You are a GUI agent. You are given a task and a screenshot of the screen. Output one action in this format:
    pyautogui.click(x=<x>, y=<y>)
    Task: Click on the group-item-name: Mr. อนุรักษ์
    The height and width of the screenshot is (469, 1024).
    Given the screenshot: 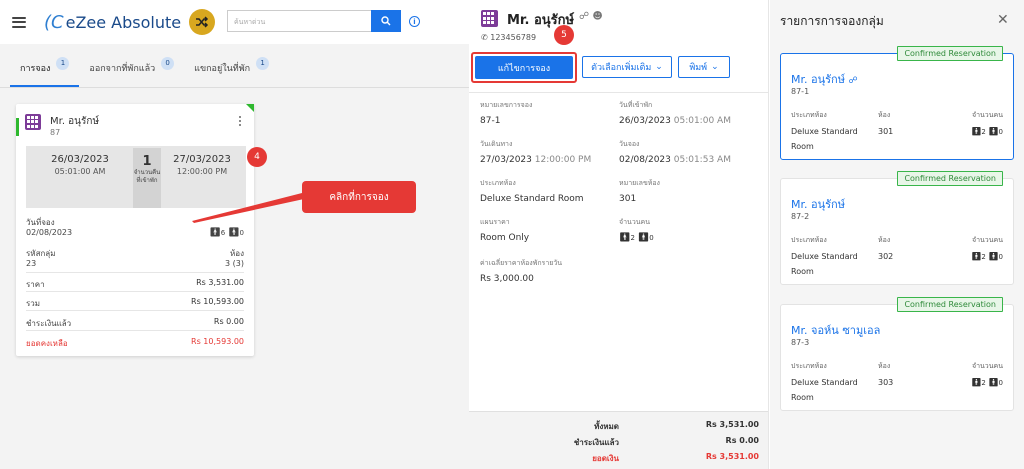 What is the action you would take?
    pyautogui.click(x=818, y=204)
    